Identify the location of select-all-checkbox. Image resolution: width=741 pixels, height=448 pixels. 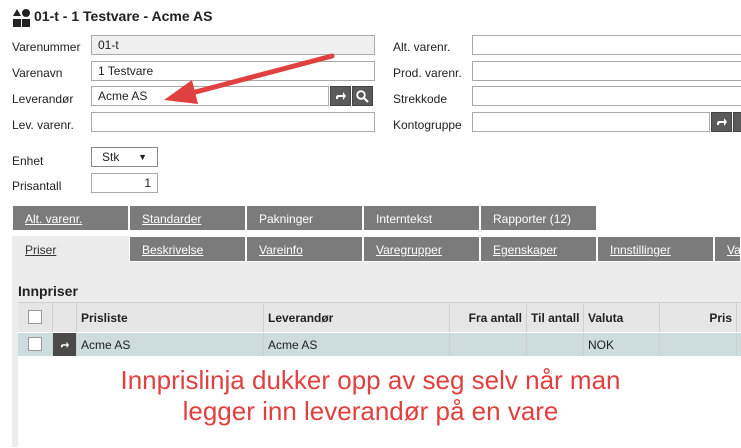
(35, 317).